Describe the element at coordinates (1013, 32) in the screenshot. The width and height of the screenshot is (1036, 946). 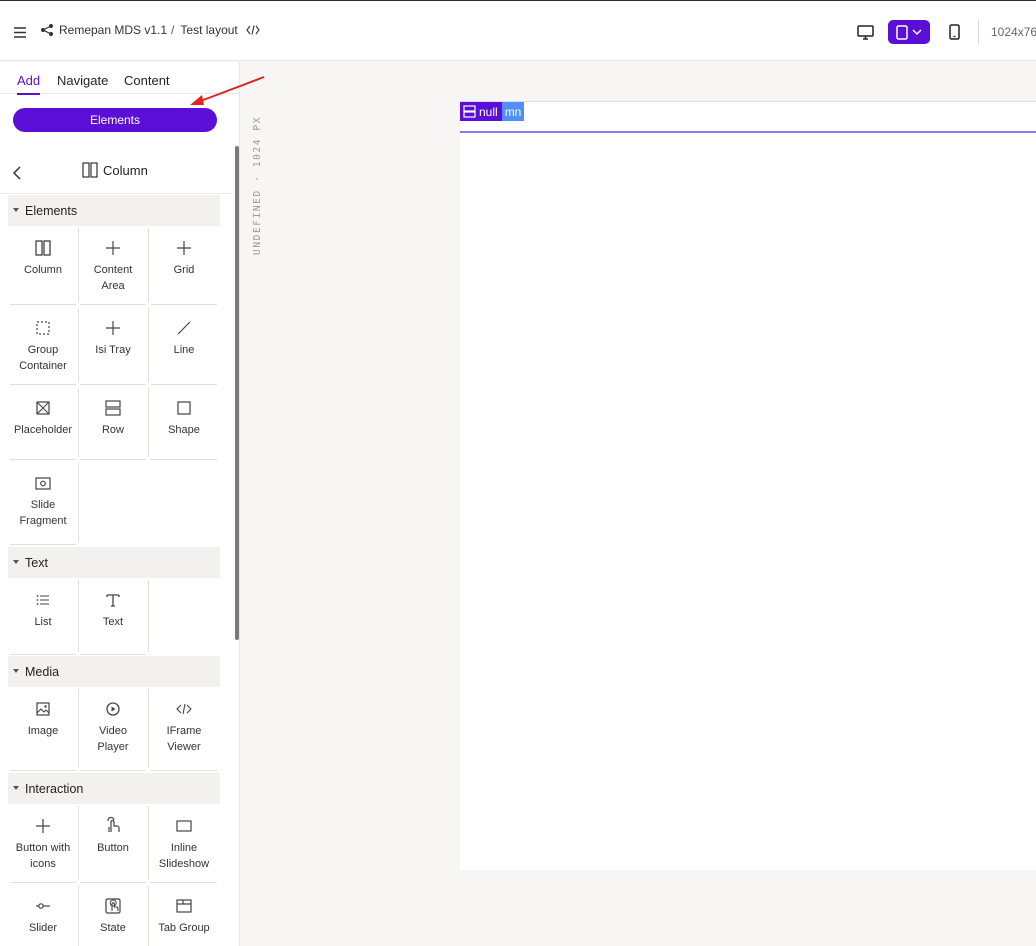
I see `resolution-label: 1024x768` at that location.